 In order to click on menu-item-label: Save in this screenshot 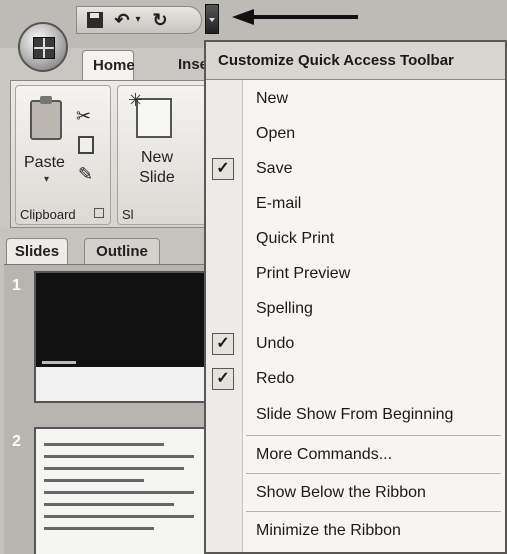, I will do `click(274, 168)`.